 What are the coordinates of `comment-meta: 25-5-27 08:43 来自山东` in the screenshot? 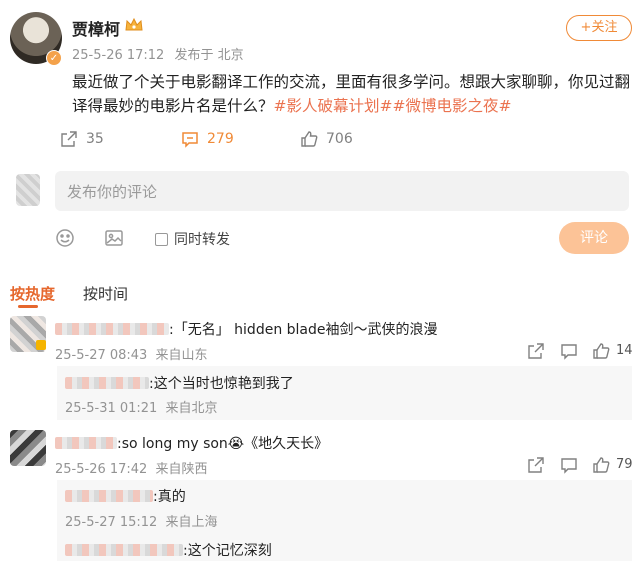 It's located at (131, 353).